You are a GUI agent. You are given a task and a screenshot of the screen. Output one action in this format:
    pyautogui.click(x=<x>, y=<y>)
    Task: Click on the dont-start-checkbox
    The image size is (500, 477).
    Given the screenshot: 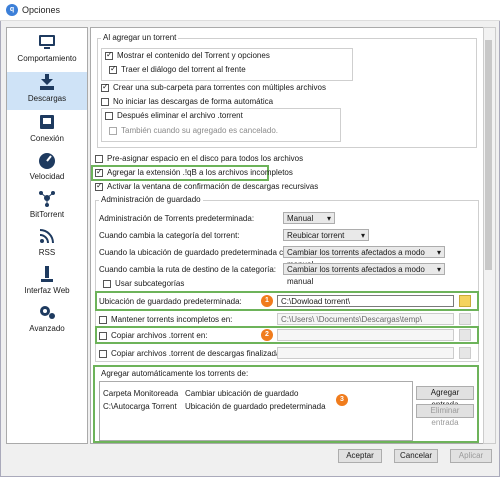 What is the action you would take?
    pyautogui.click(x=105, y=102)
    